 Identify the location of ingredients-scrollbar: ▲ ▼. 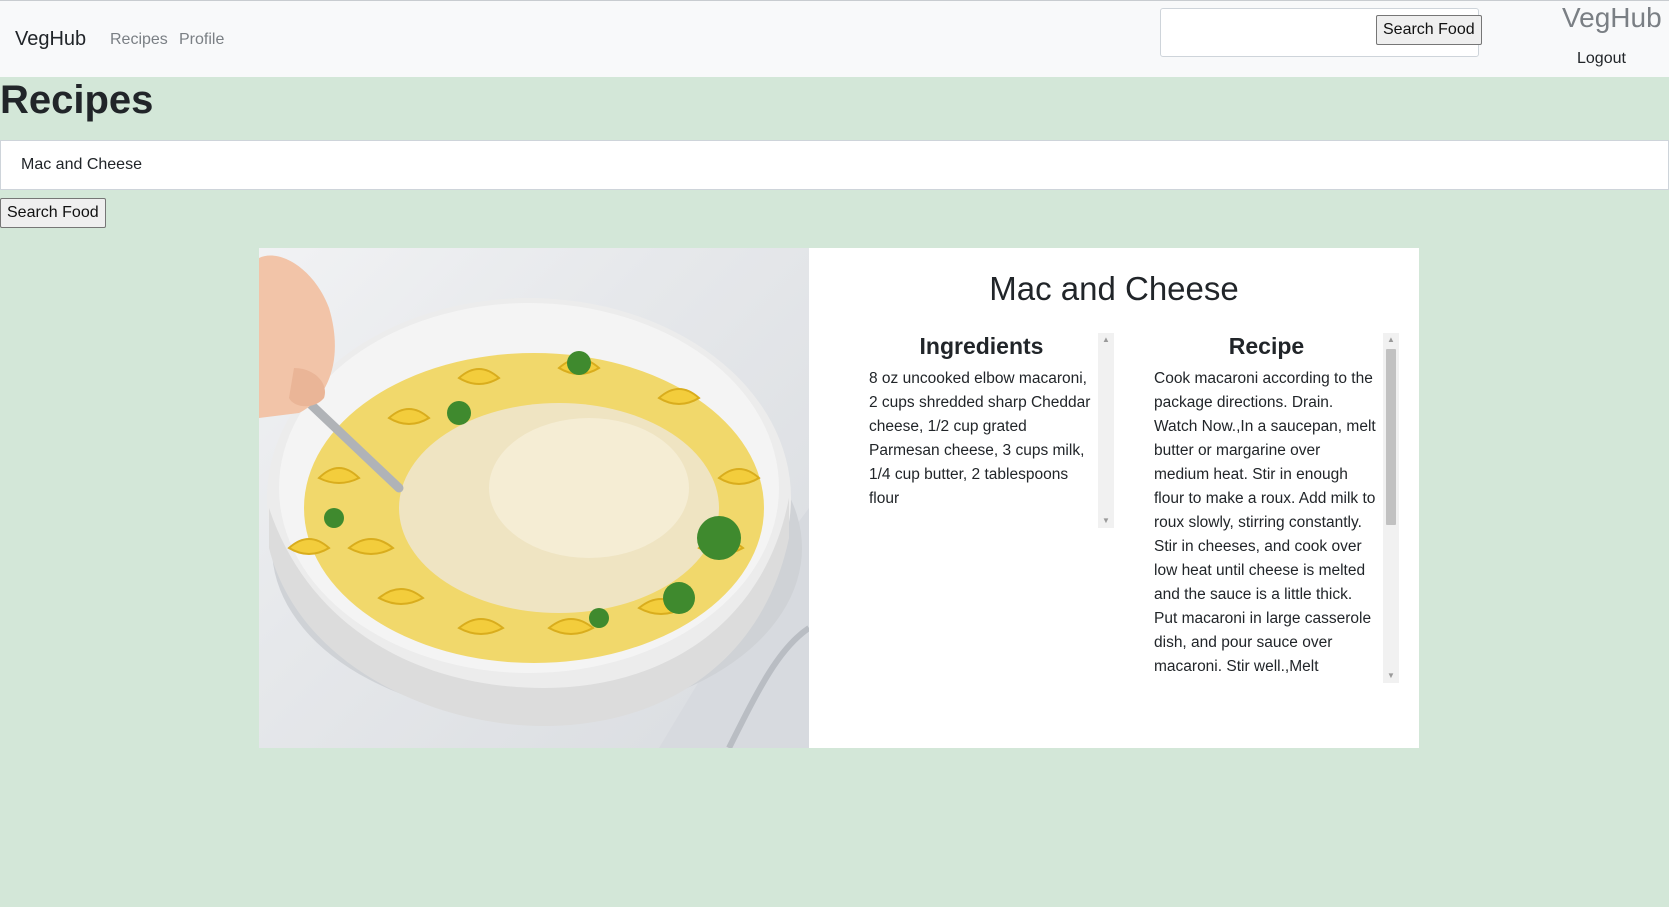
(1106, 430).